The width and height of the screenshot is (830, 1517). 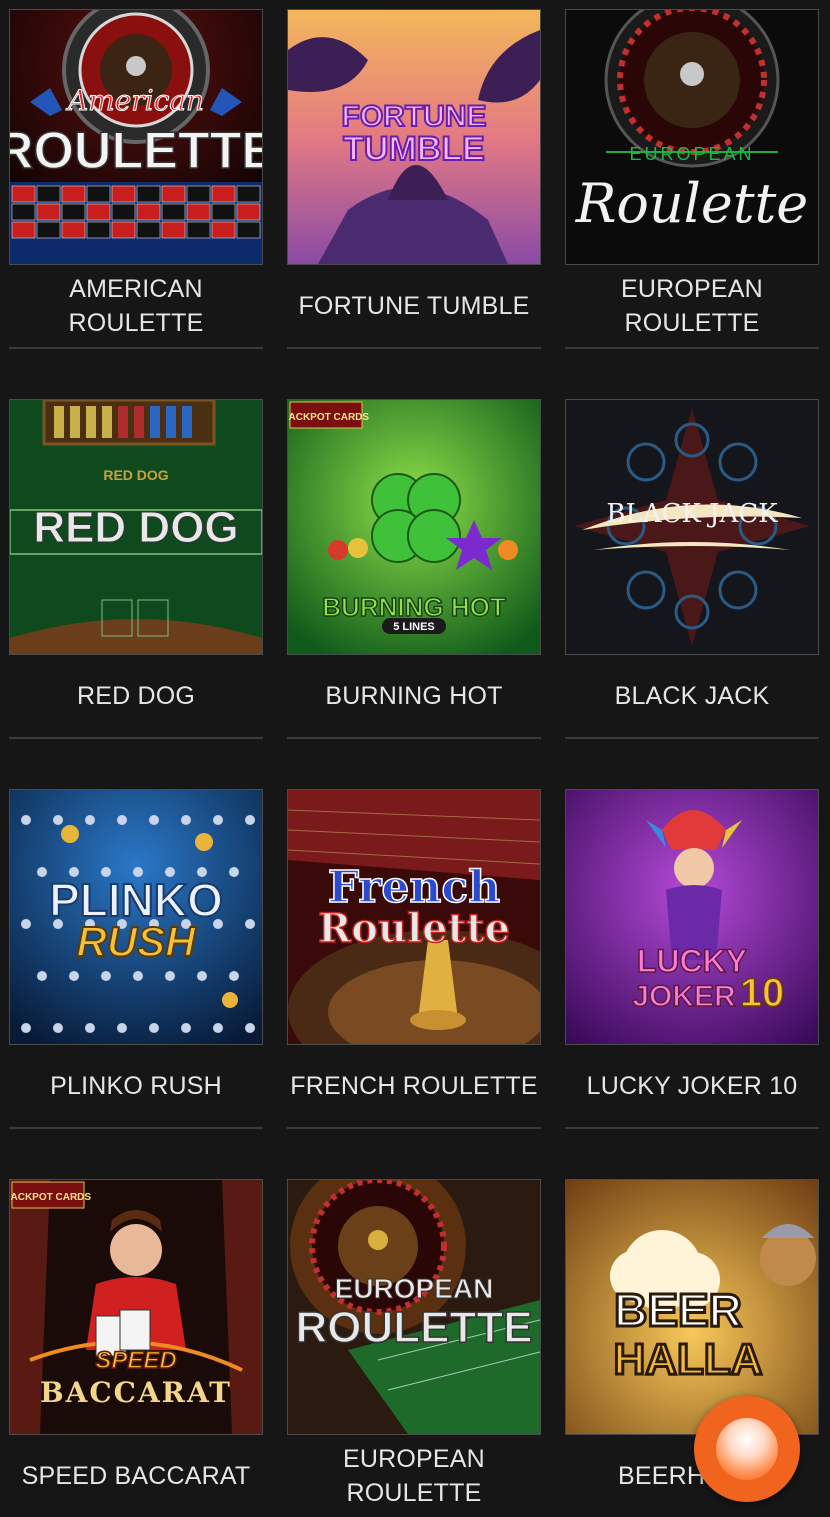 I want to click on game-tile-red-dog: RED DOG RED DOG RED DOG, so click(x=136, y=569).